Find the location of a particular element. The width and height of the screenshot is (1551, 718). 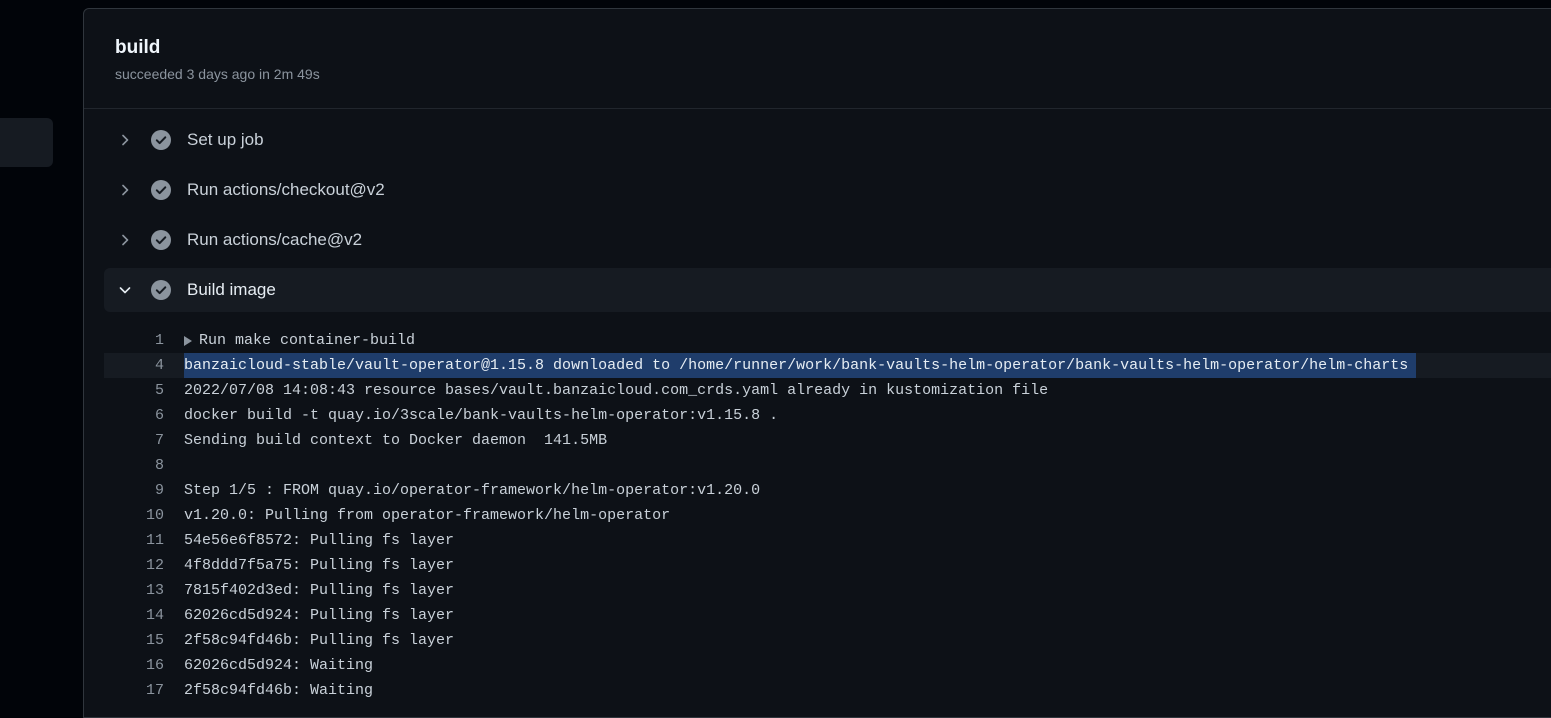

log-line-text: Run make container-build is located at coordinates (307, 340).